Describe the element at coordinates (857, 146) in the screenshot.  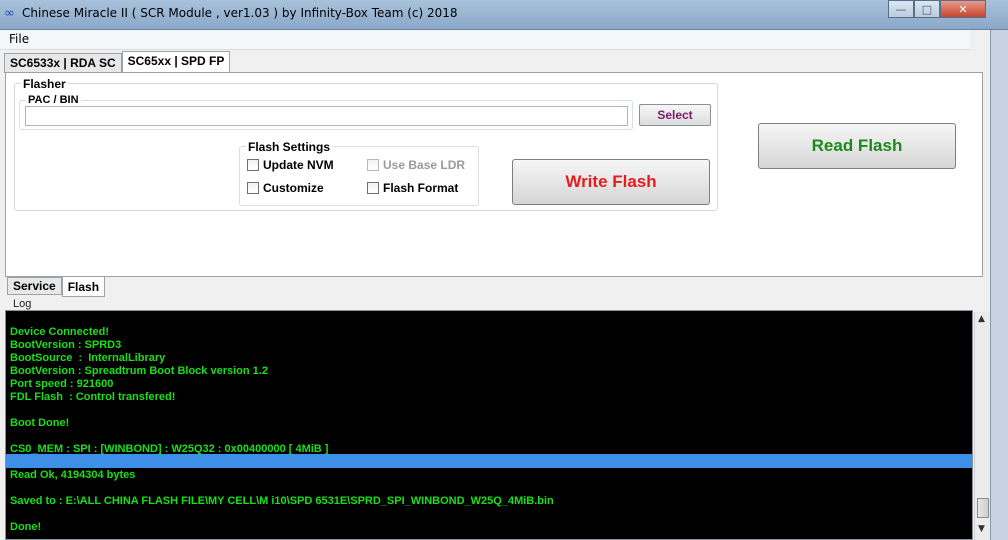
I see `read-flash-button: Read Flash` at that location.